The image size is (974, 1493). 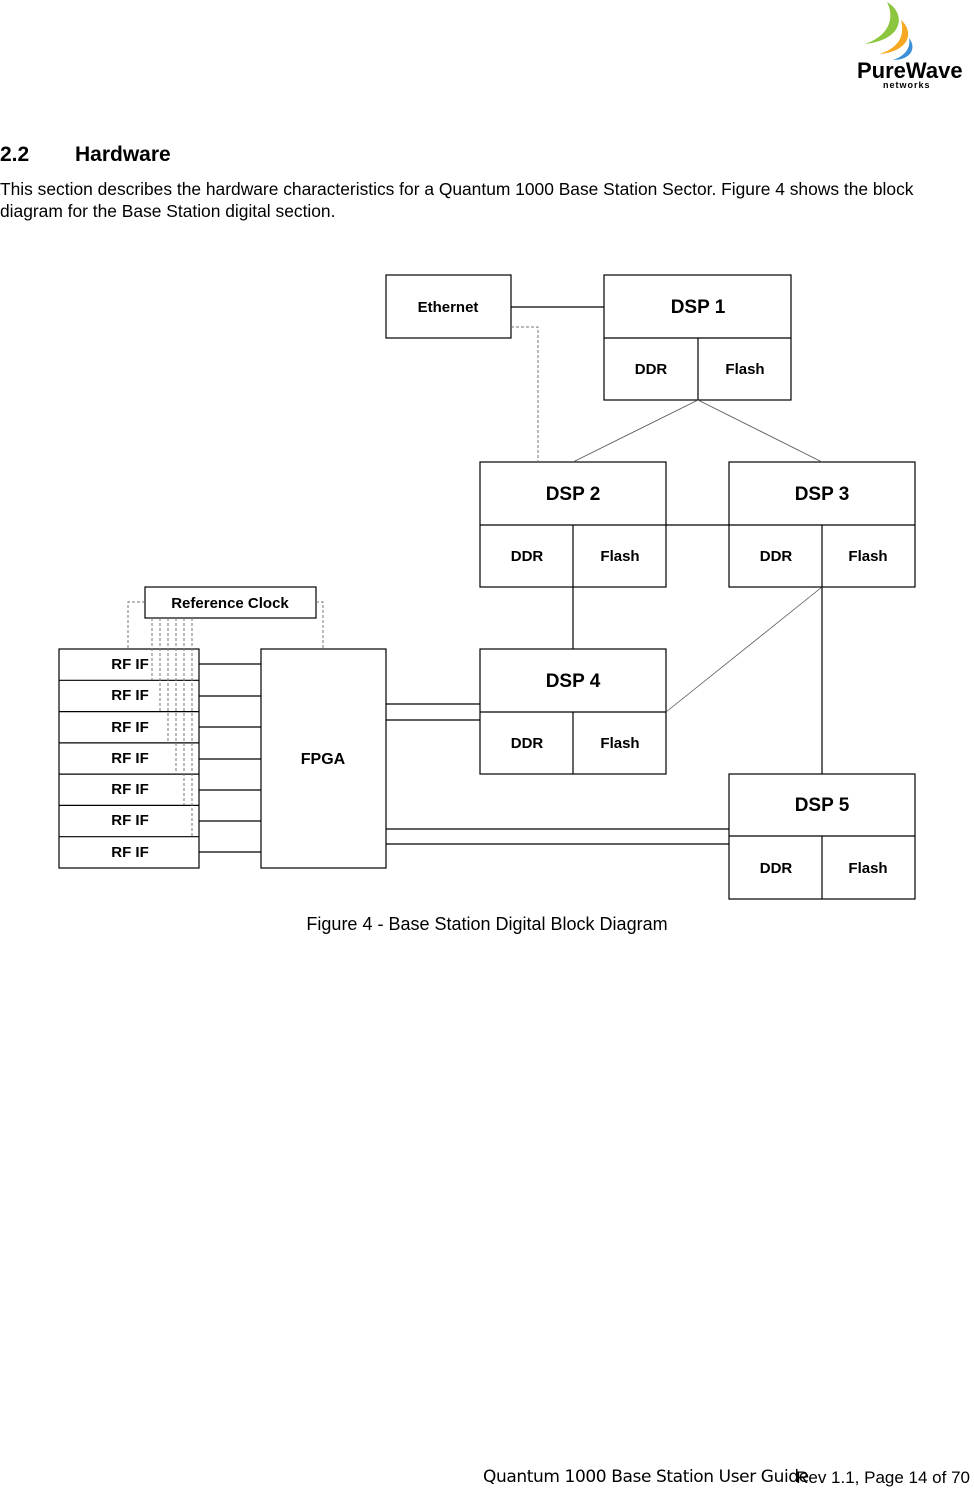 What do you see at coordinates (651, 369) in the screenshot?
I see `dsp1-ddr-label: DDR` at bounding box center [651, 369].